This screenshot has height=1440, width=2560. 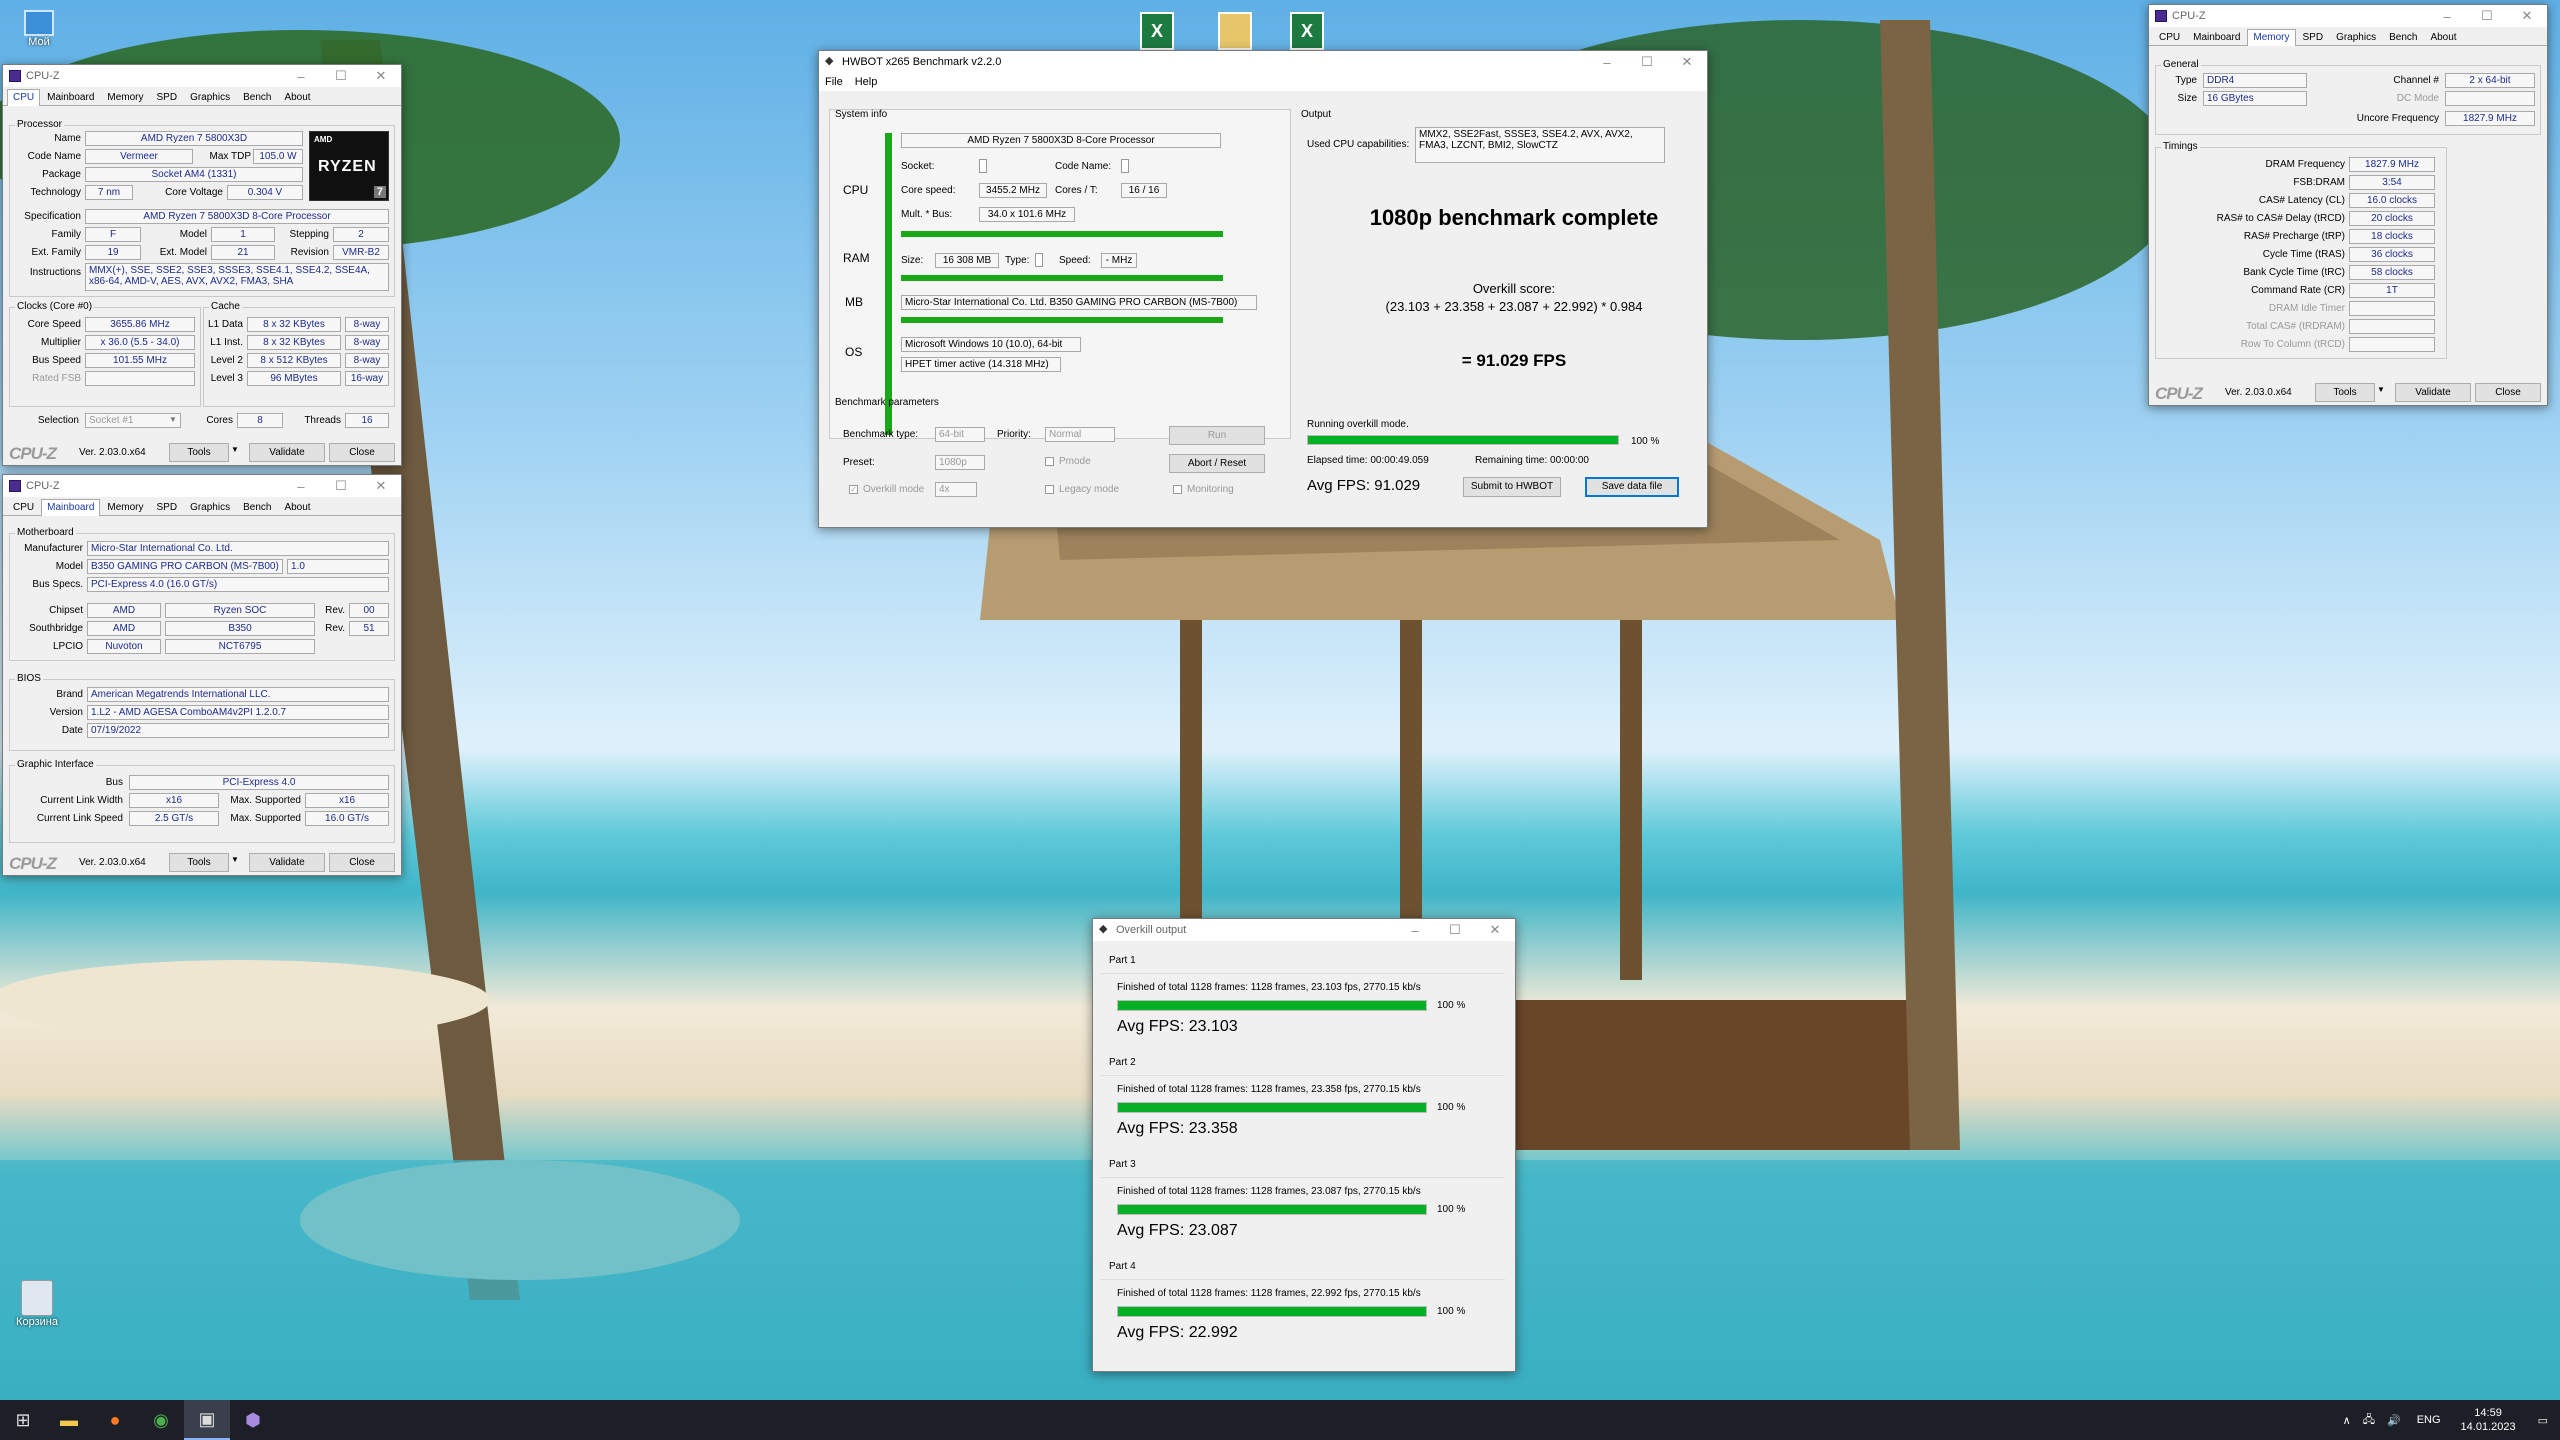 What do you see at coordinates (2488, 1420) in the screenshot?
I see `clock: 14:59 14.01.2023` at bounding box center [2488, 1420].